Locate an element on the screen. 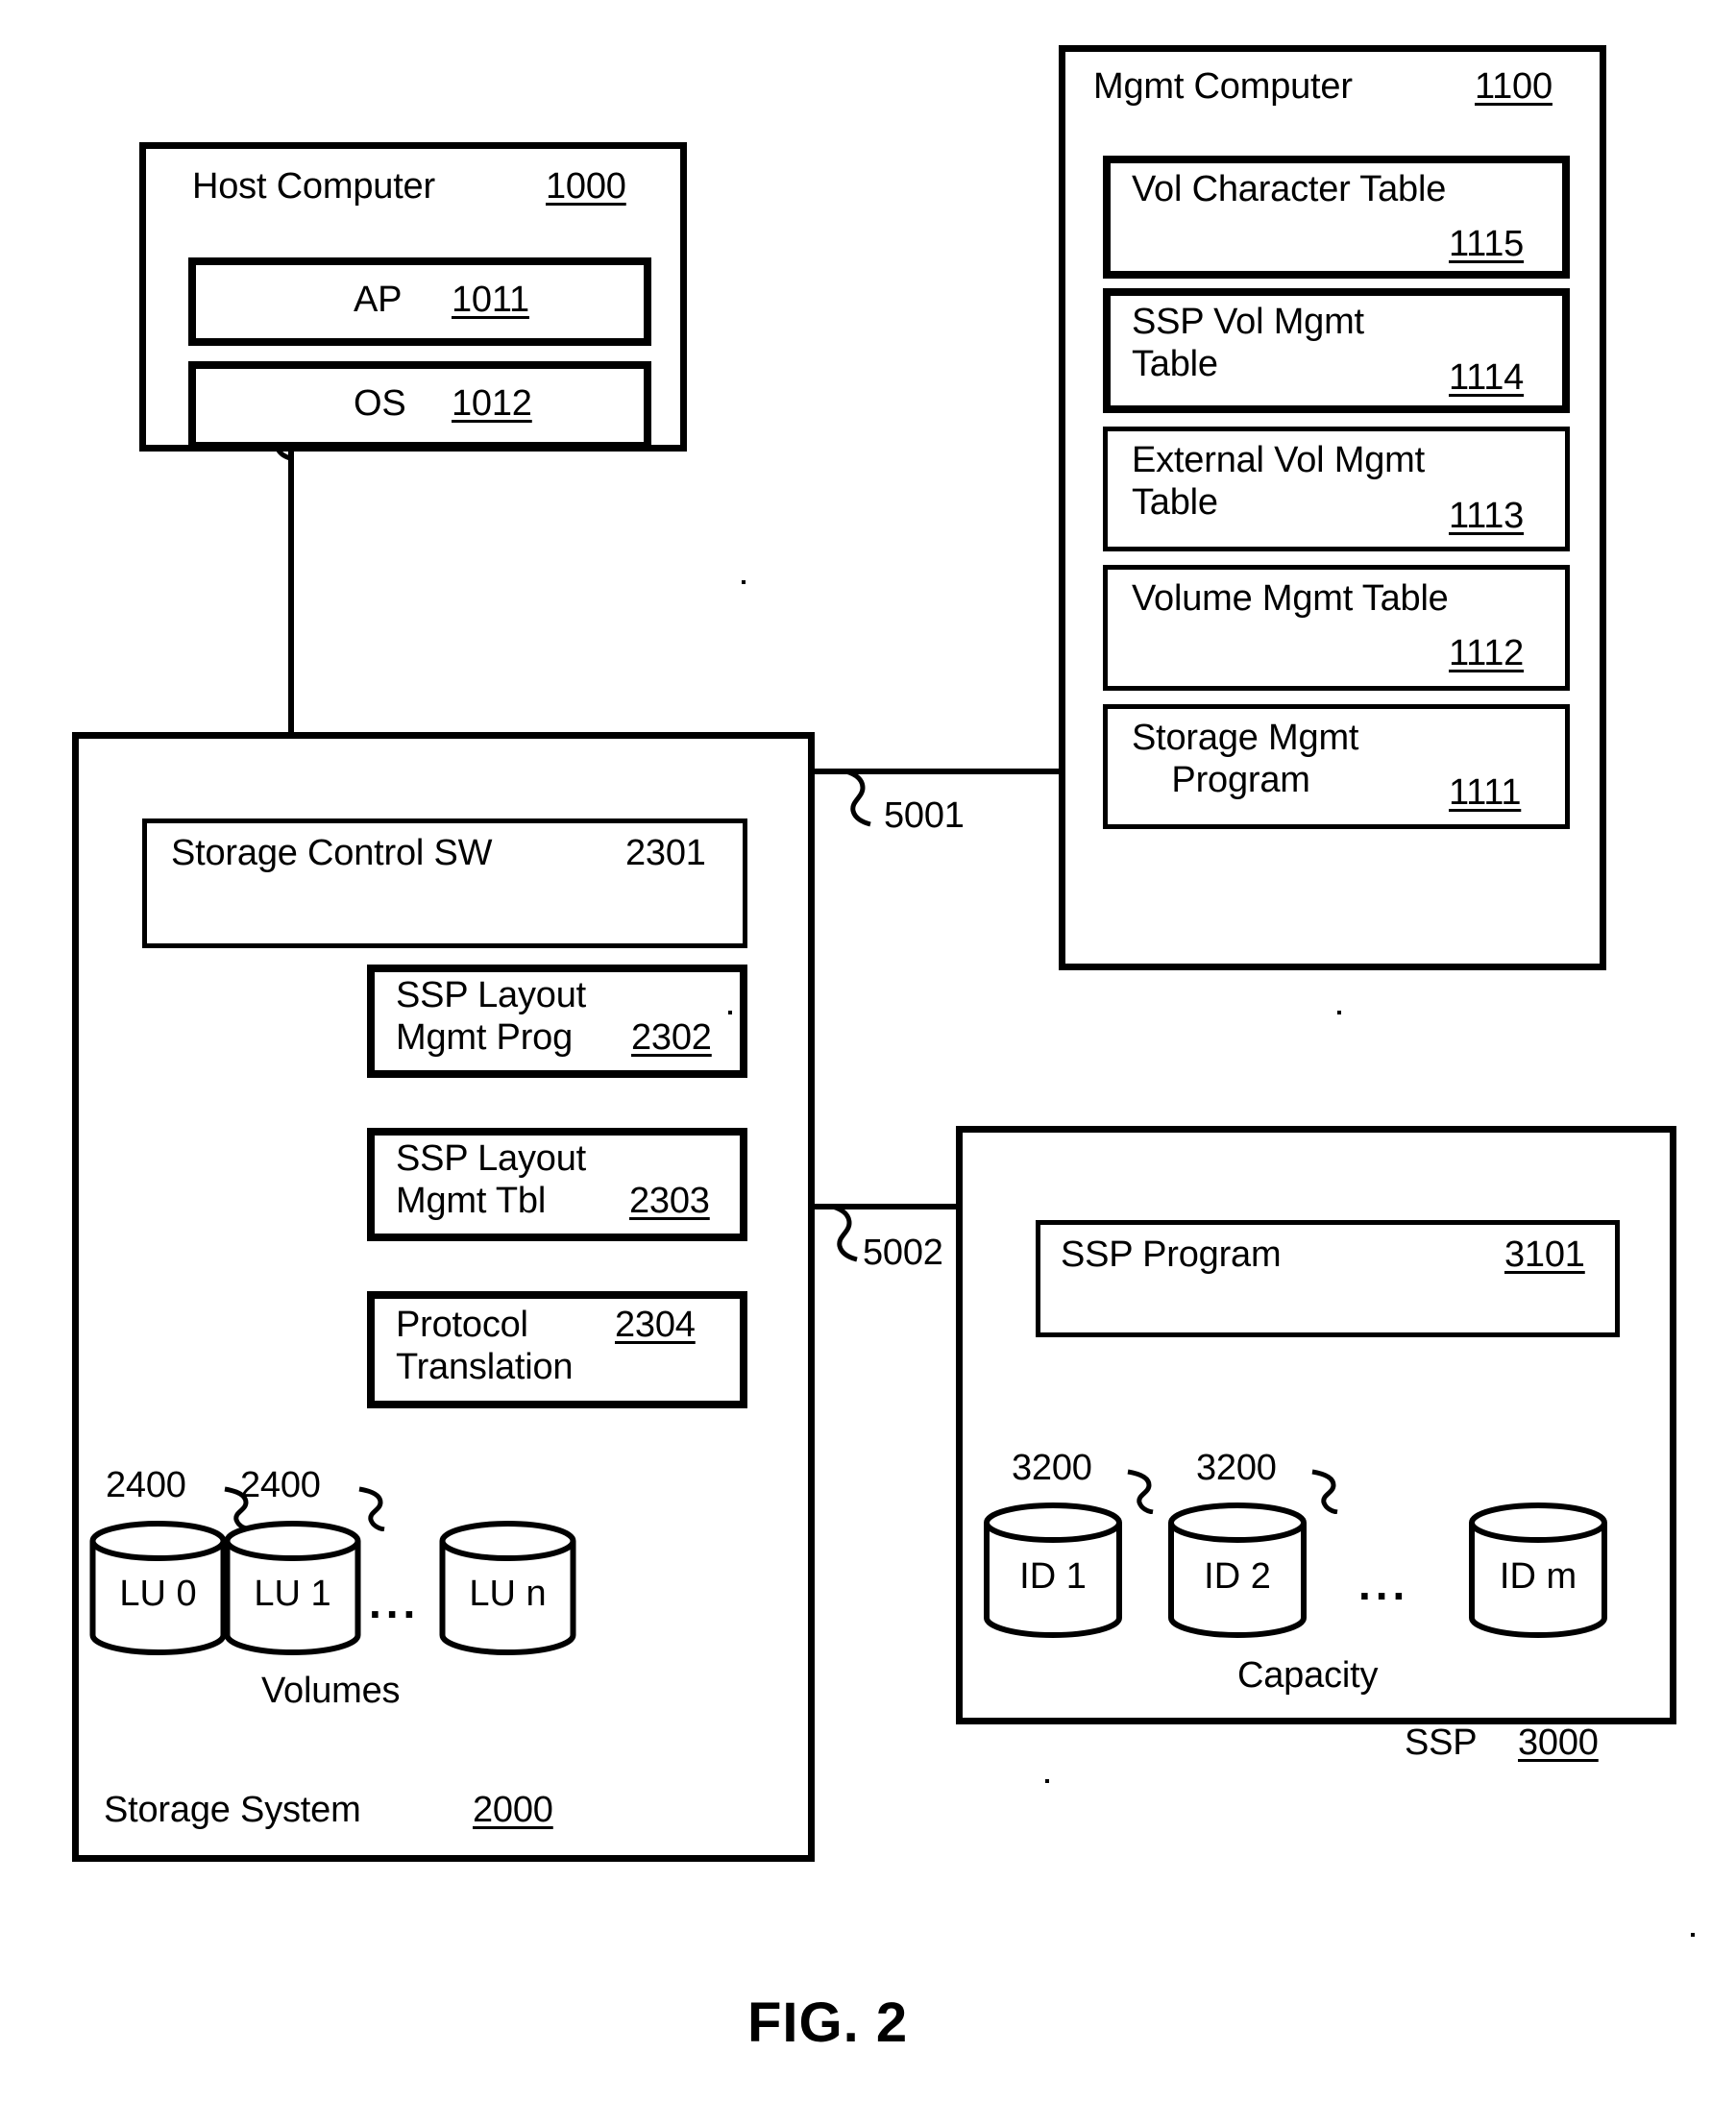  volume-1-ref: 2400 is located at coordinates (280, 1485).